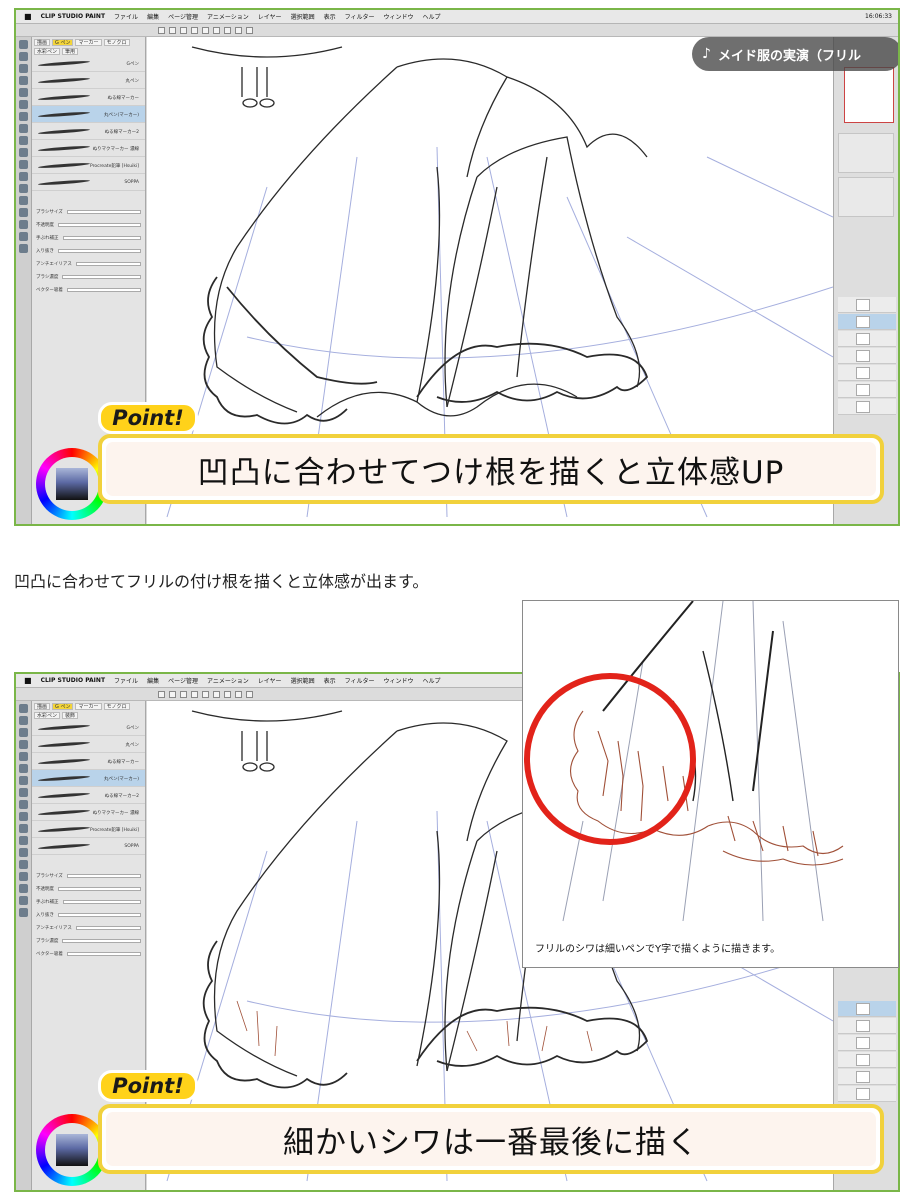 The width and height of the screenshot is (900, 1200). What do you see at coordinates (795, 54) in the screenshot?
I see `video-title-chip: ♪ メイド服の実演（フリル` at bounding box center [795, 54].